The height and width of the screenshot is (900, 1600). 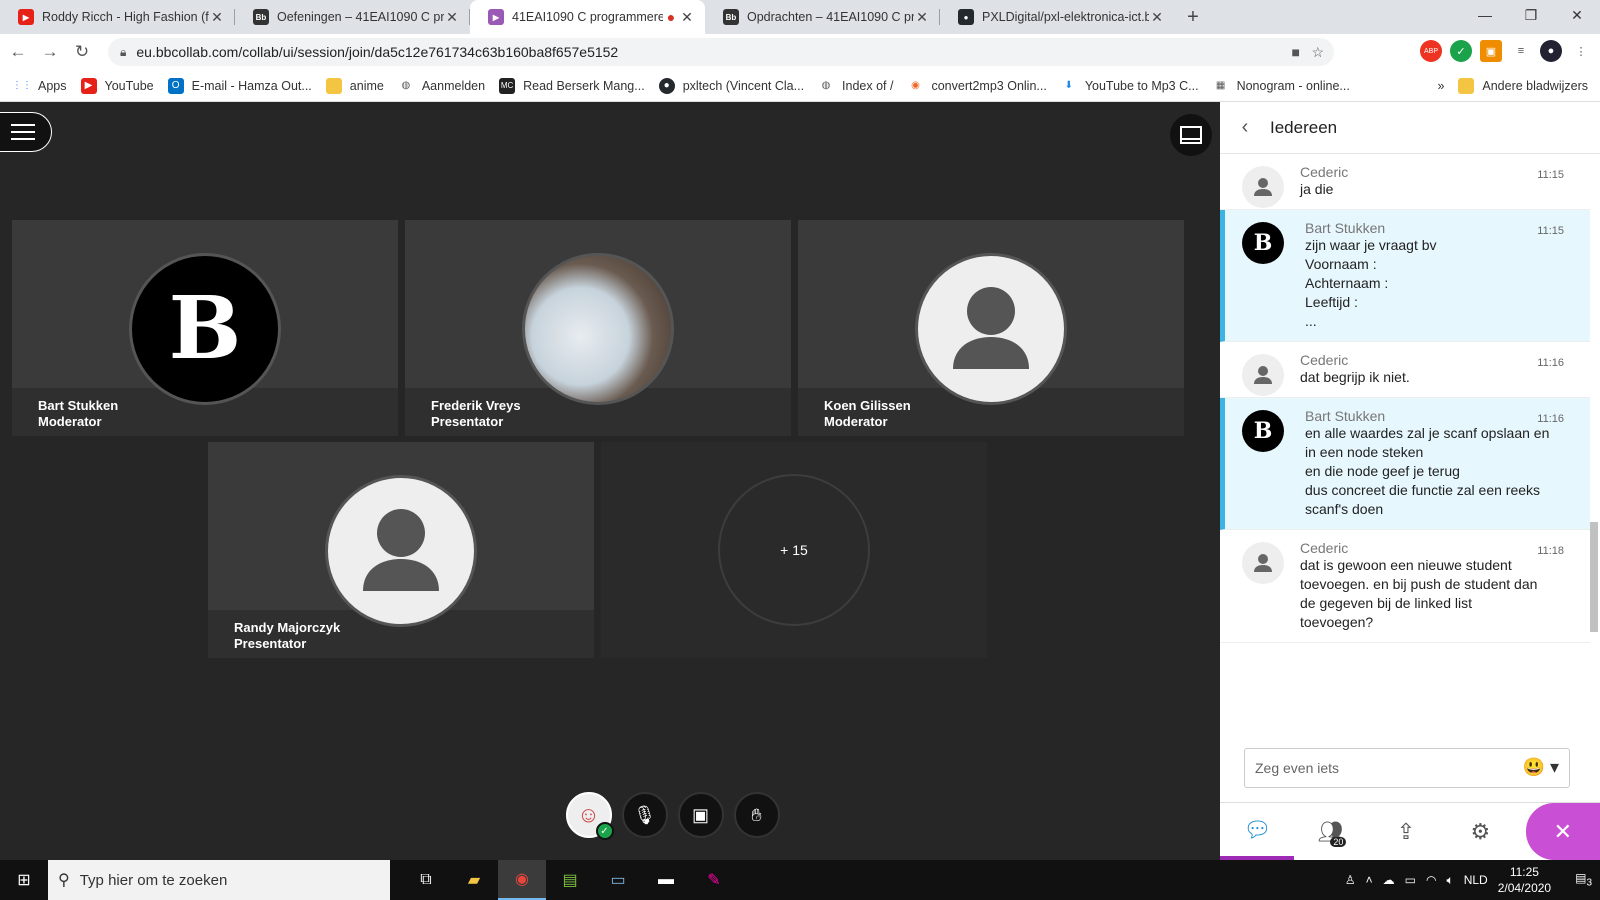 I want to click on window-controls: — ❐ ✕, so click(x=1531, y=15).